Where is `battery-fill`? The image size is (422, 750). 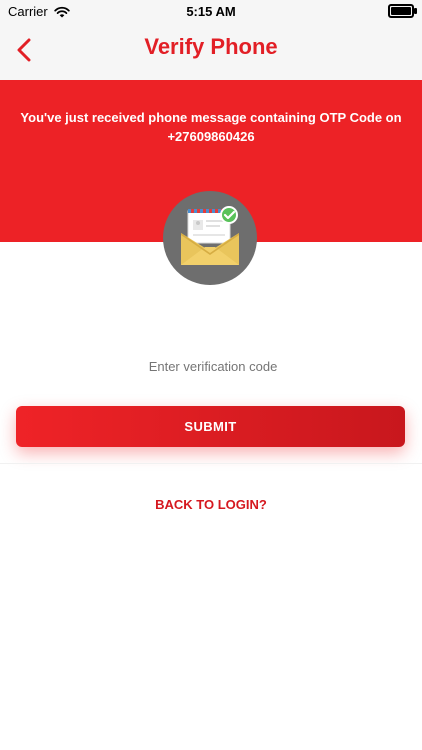 battery-fill is located at coordinates (401, 11).